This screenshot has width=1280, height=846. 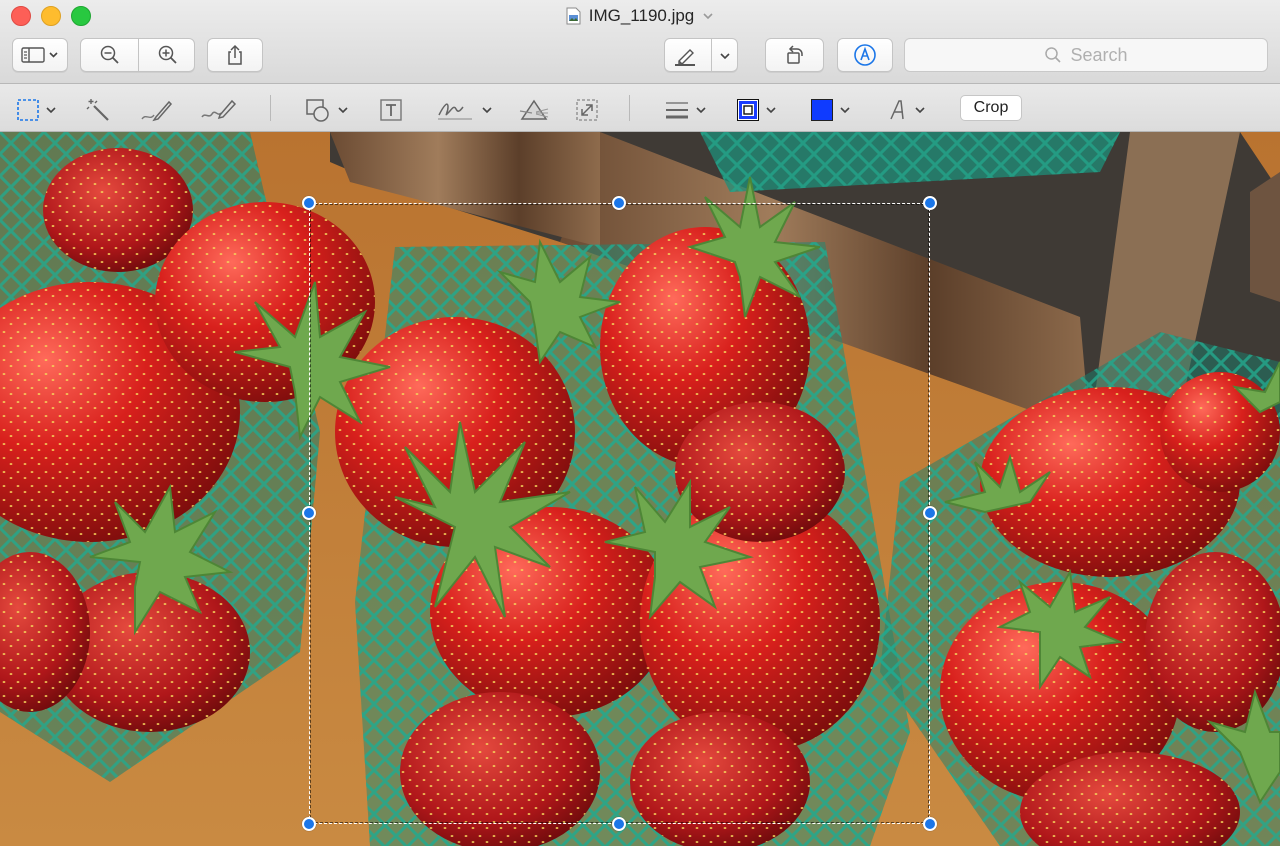 I want to click on zoom-in-icon, so click(x=167, y=54).